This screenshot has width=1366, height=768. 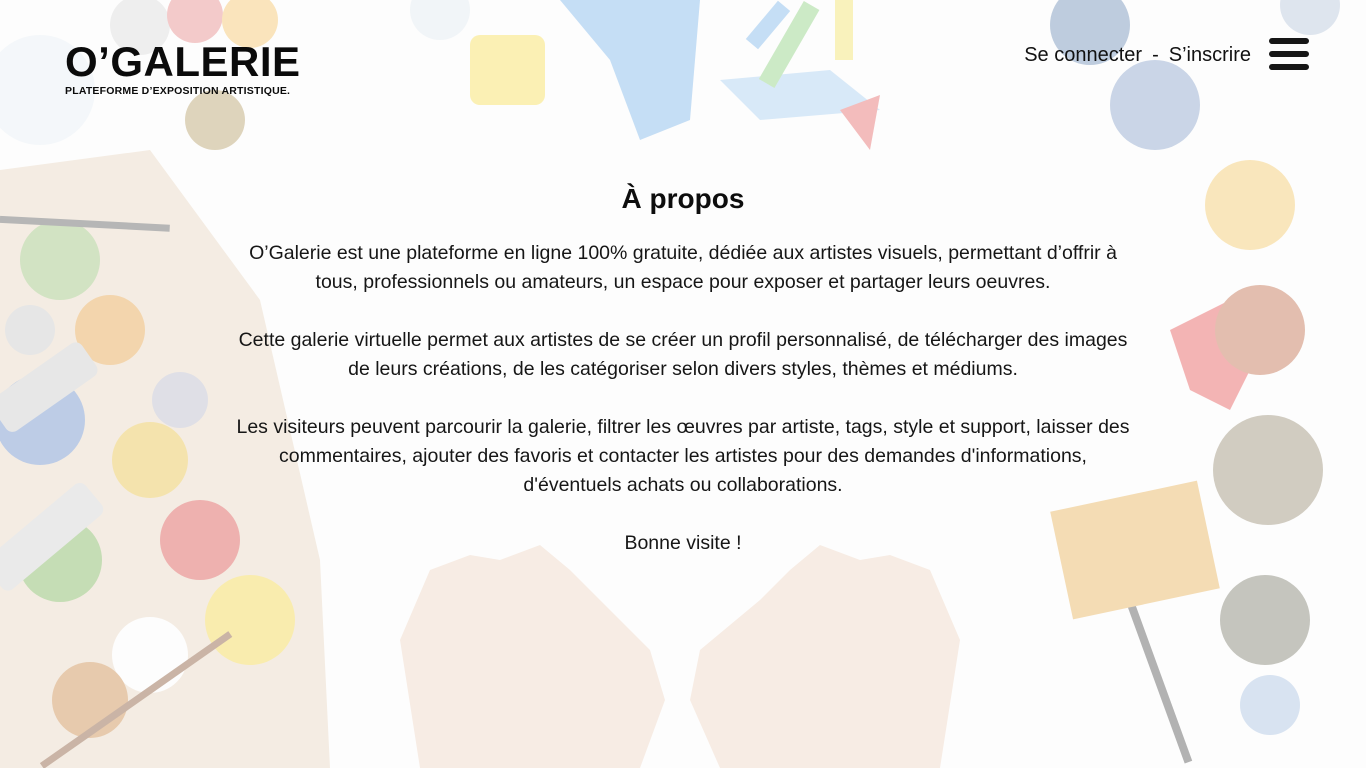 I want to click on about-paragraph-closing: Bonne visite !, so click(x=683, y=543).